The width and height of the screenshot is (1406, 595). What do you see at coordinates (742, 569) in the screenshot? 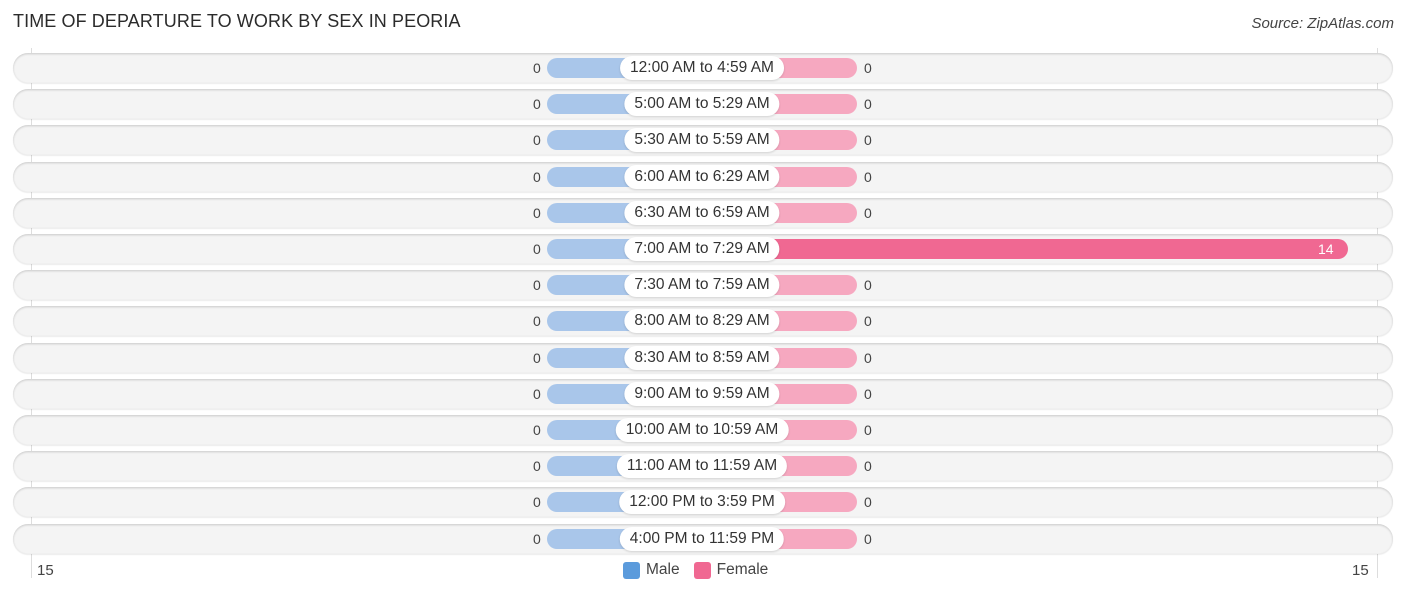
I see `legend-label-female: Female` at bounding box center [742, 569].